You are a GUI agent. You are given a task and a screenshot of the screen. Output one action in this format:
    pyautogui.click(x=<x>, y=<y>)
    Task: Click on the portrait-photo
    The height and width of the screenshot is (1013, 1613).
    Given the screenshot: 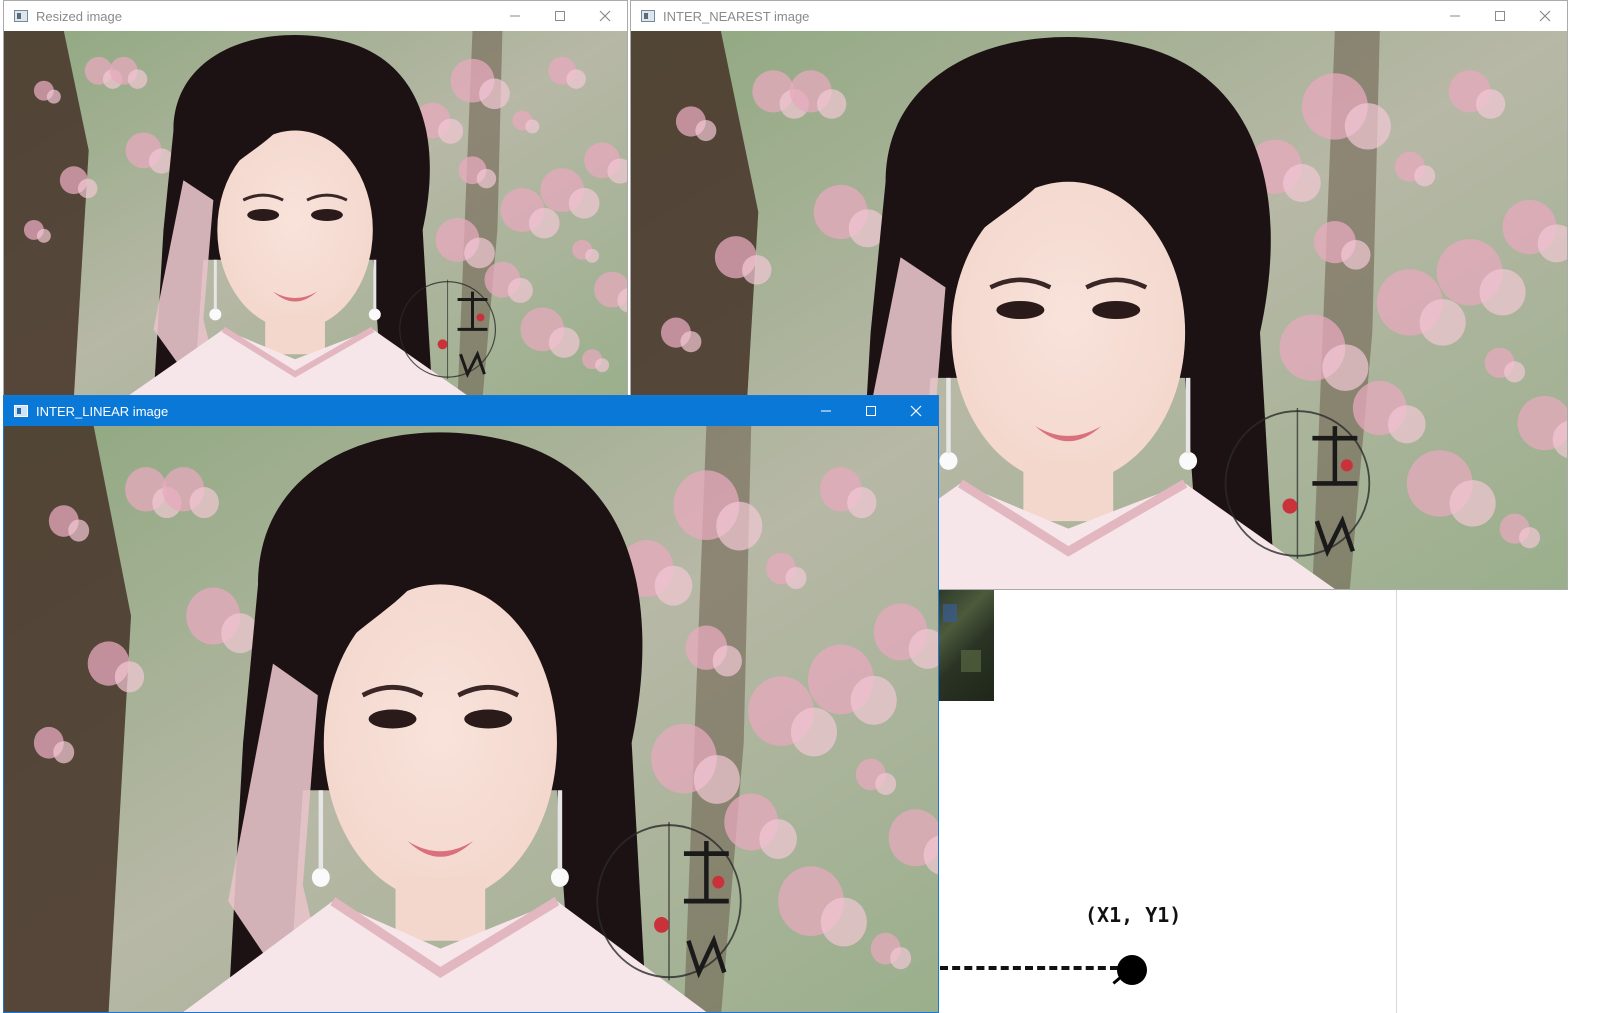 What is the action you would take?
    pyautogui.click(x=315, y=215)
    